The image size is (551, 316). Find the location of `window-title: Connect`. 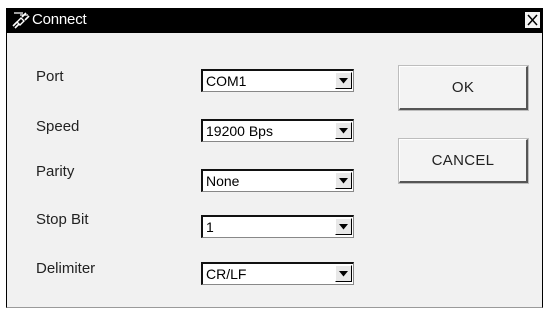

window-title: Connect is located at coordinates (59, 19).